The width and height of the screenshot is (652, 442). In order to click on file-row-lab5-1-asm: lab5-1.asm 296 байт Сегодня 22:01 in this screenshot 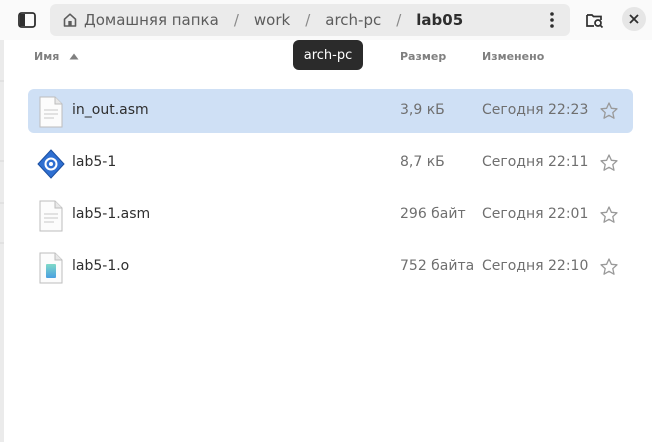, I will do `click(330, 215)`.